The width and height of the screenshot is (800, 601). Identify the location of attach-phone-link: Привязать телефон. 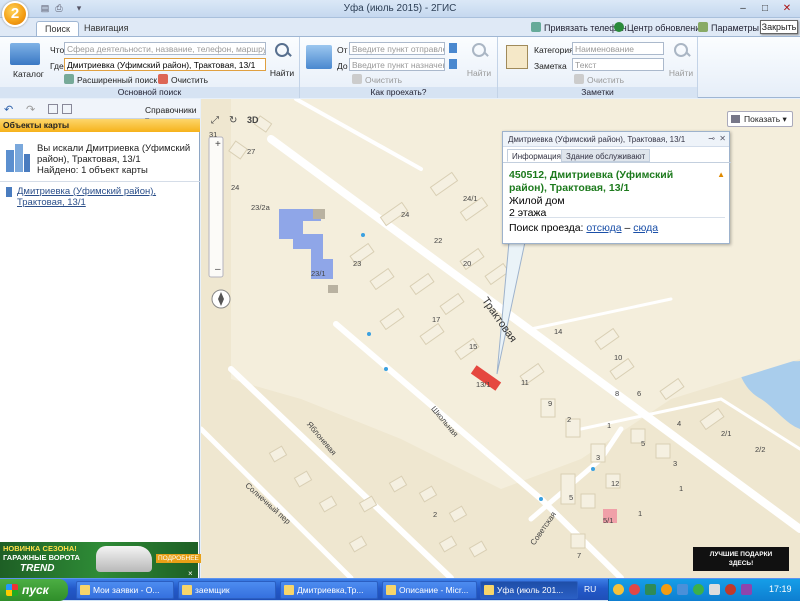
(579, 27).